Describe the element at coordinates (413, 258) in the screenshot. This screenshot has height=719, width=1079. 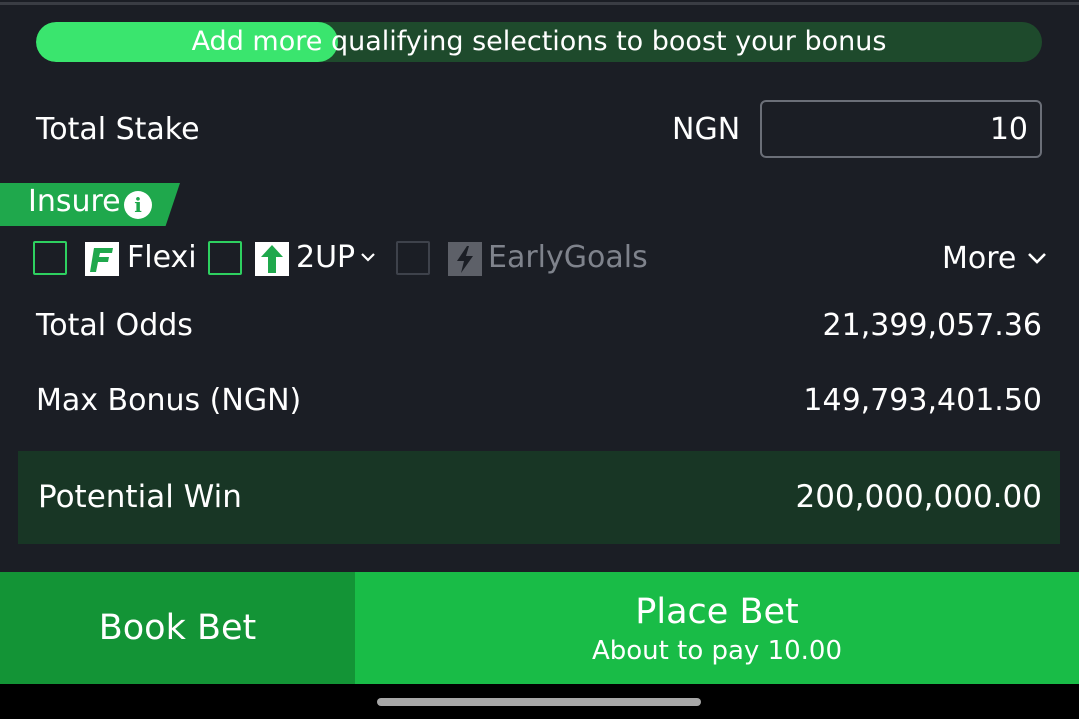
I see `earlygoals-checkbox` at that location.